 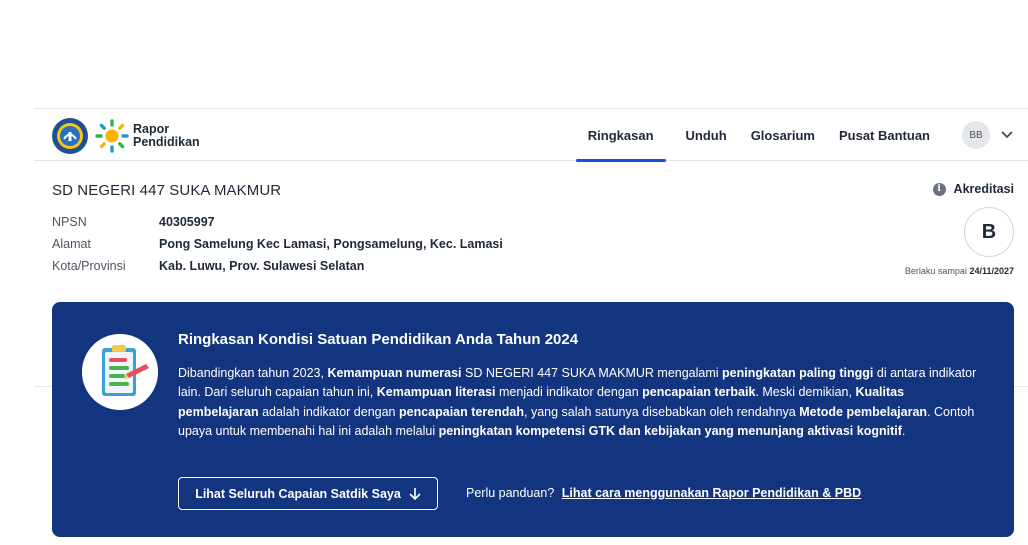 What do you see at coordinates (167, 190) in the screenshot?
I see `school-name: SD NEGERI 447 SUKA MAKMUR` at bounding box center [167, 190].